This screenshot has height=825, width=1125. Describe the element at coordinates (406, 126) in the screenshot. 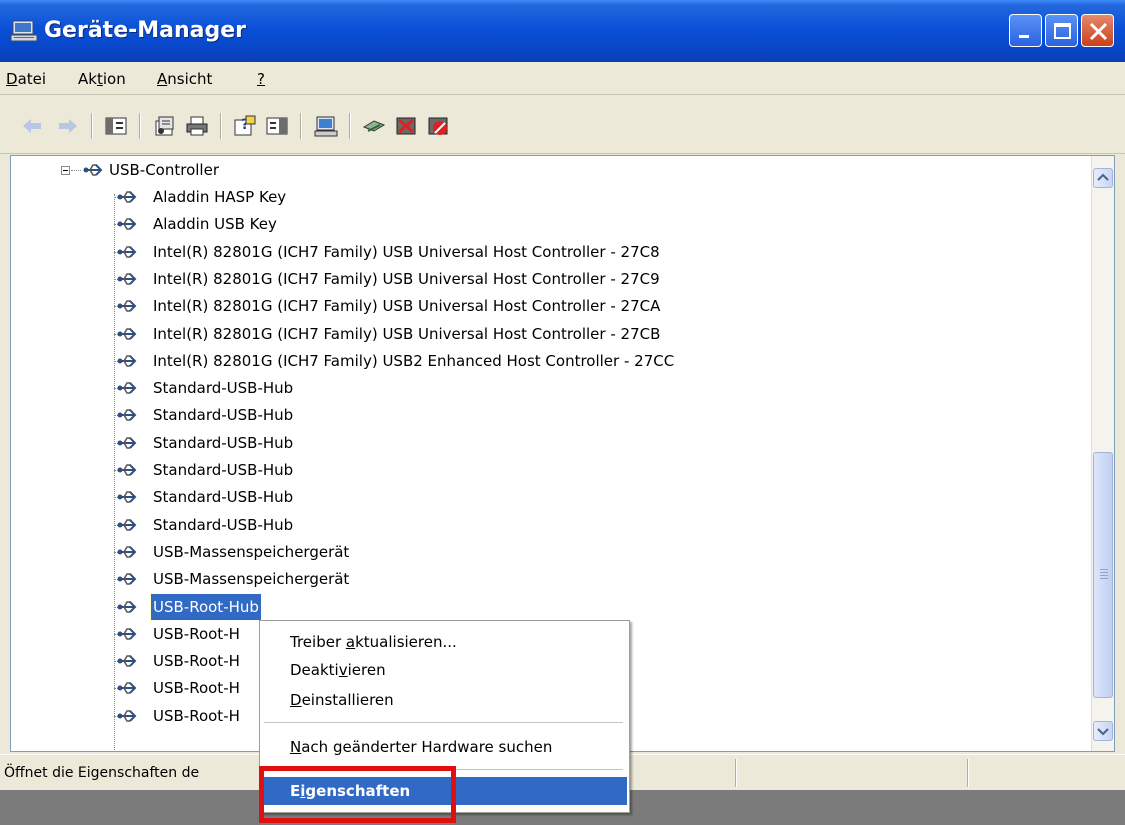

I see `uninstall-icon` at that location.